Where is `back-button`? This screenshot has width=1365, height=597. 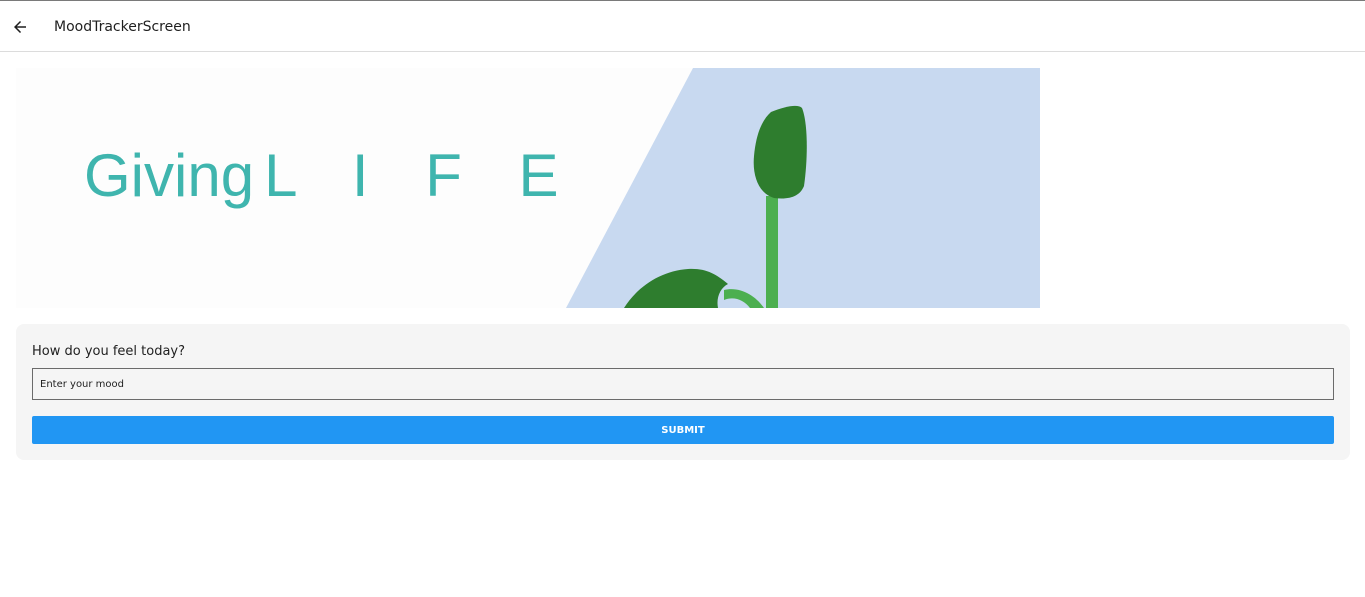 back-button is located at coordinates (20, 27).